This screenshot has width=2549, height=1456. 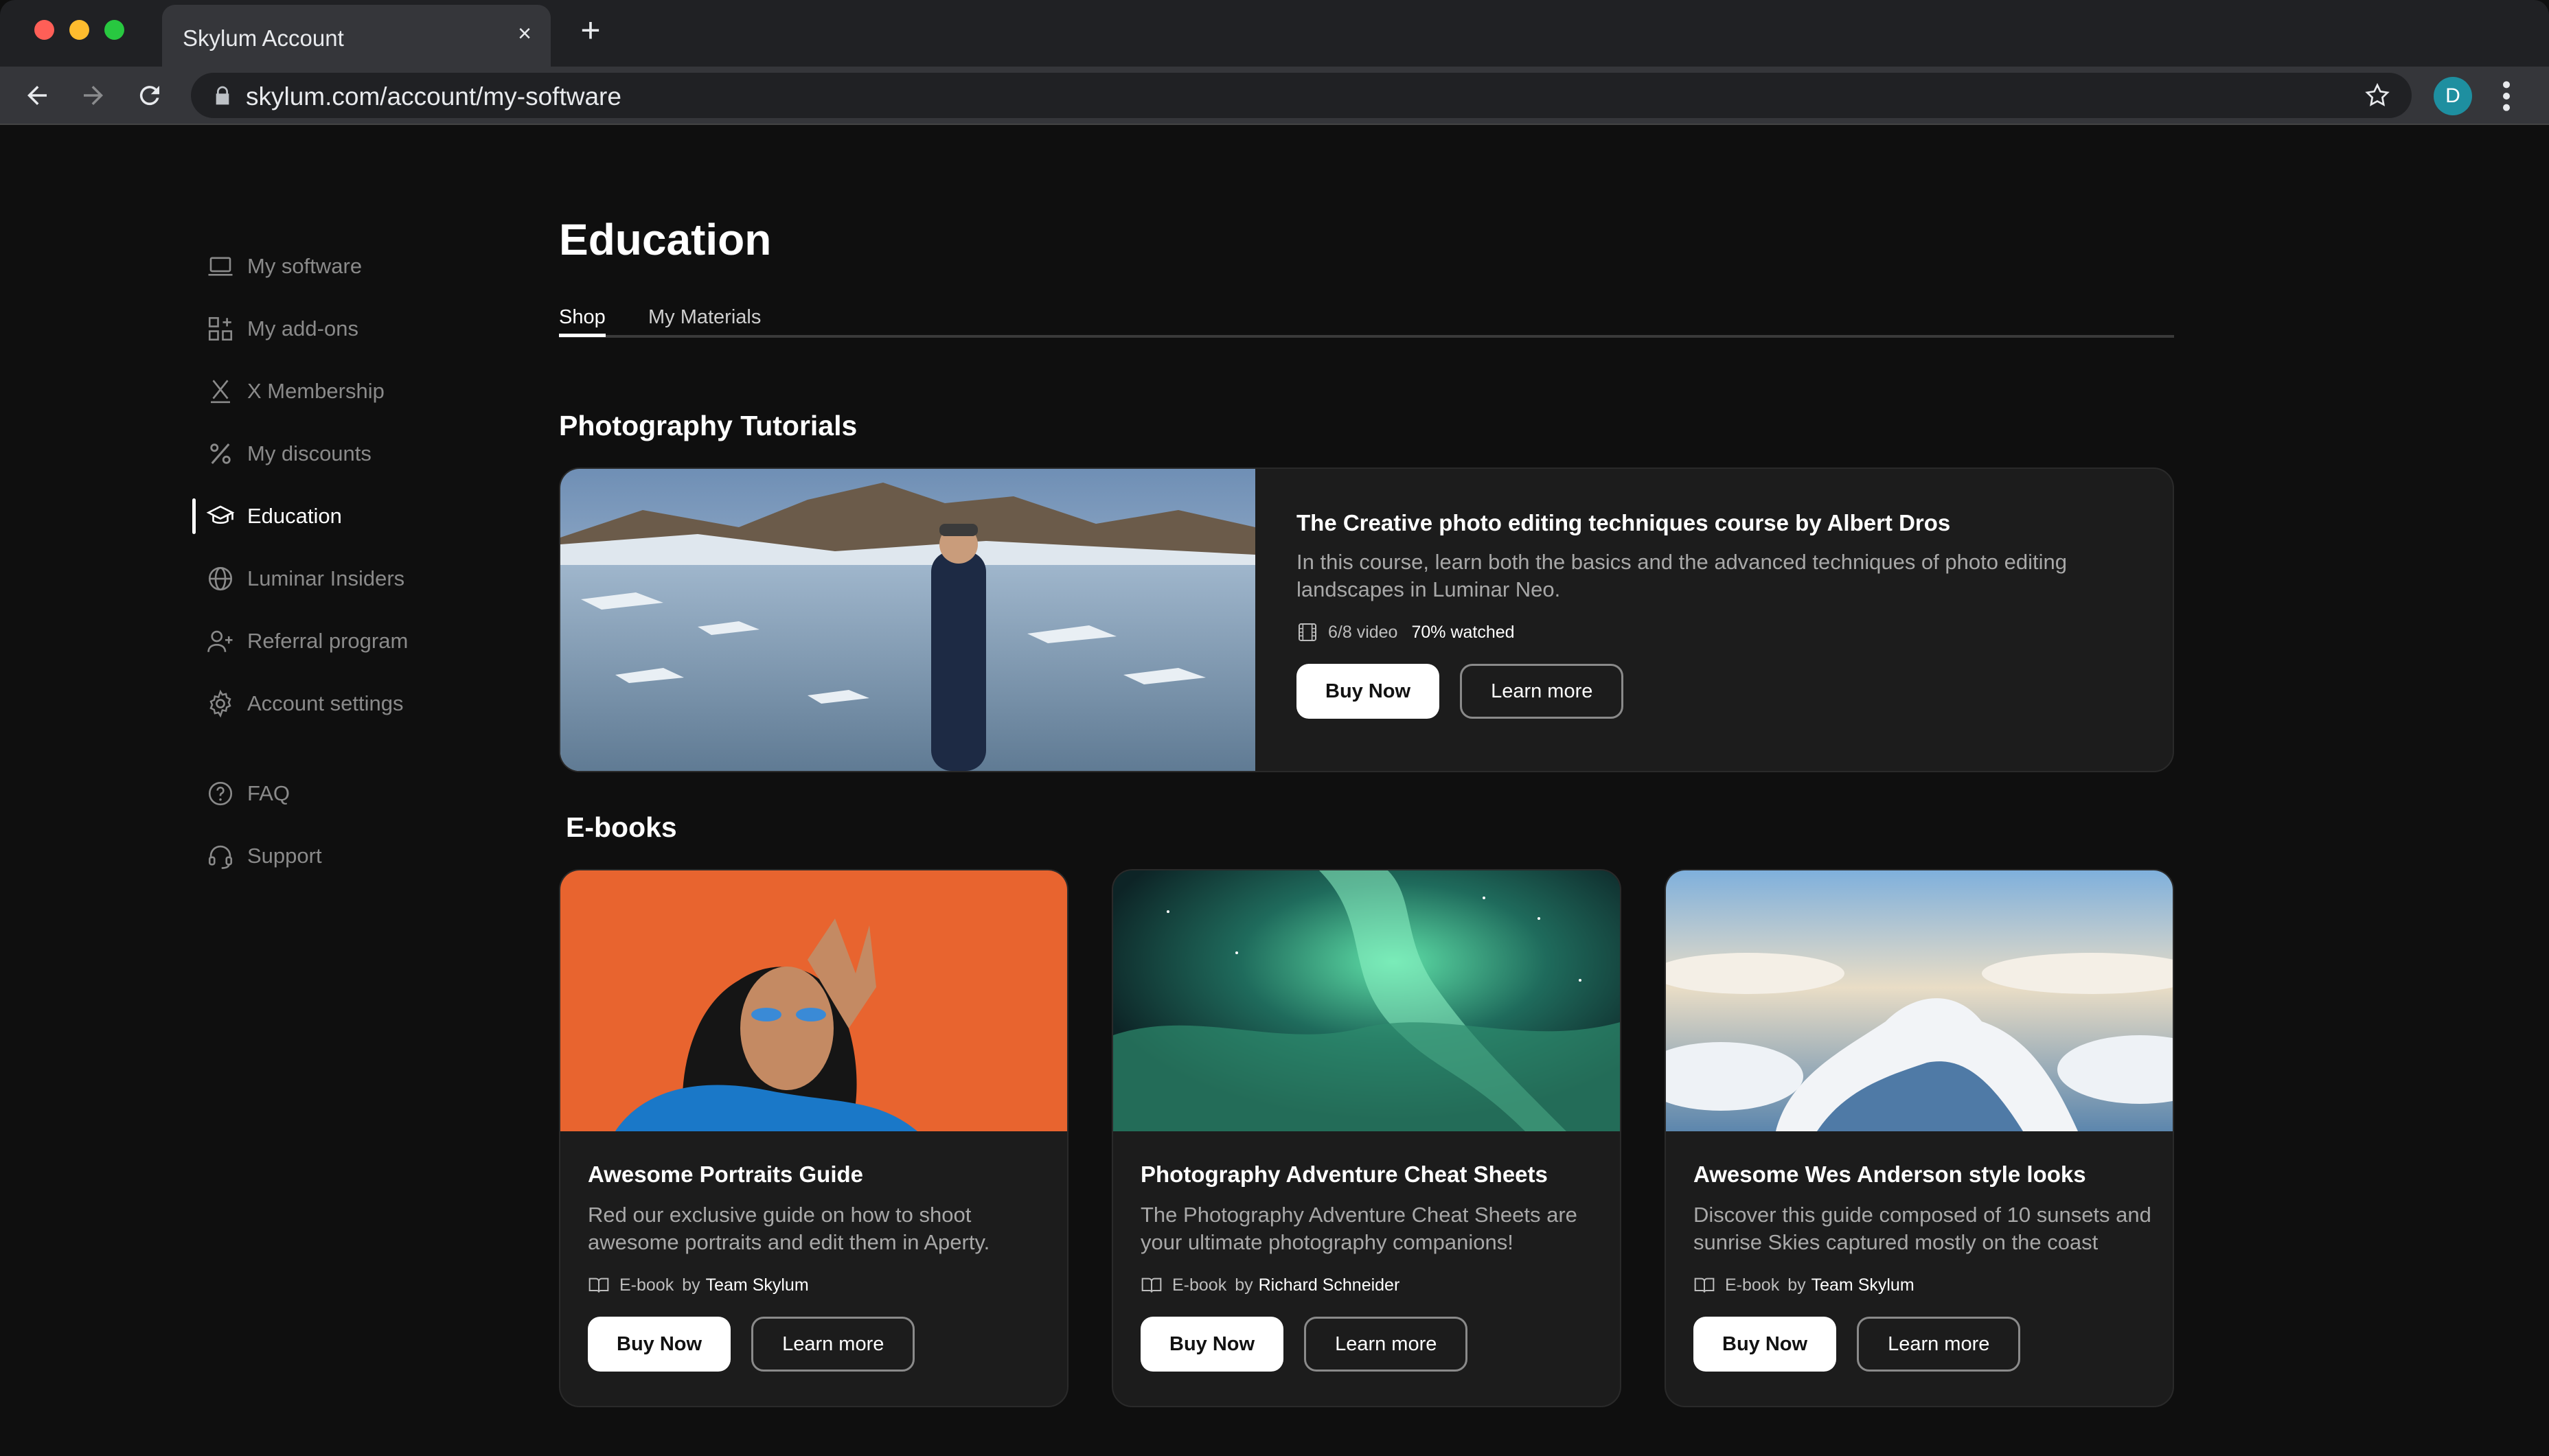 I want to click on sidebar-item-label: Support, so click(x=284, y=855).